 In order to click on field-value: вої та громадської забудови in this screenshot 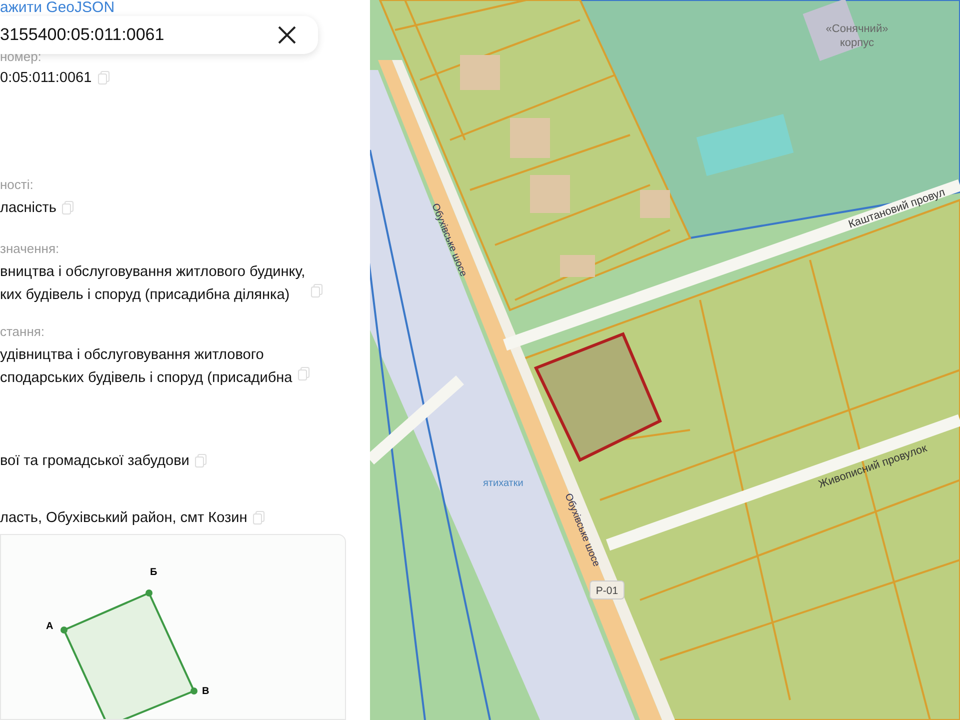, I will do `click(95, 461)`.